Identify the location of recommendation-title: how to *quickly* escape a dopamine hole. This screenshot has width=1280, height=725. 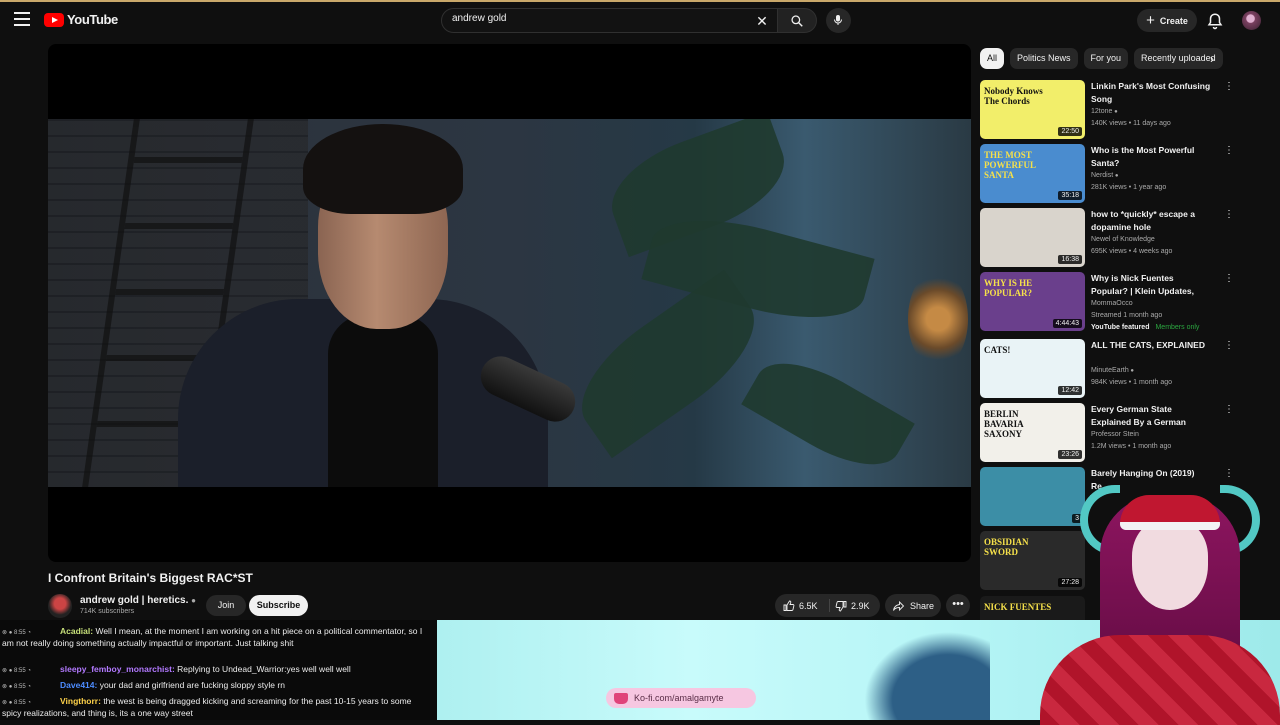
(1151, 220).